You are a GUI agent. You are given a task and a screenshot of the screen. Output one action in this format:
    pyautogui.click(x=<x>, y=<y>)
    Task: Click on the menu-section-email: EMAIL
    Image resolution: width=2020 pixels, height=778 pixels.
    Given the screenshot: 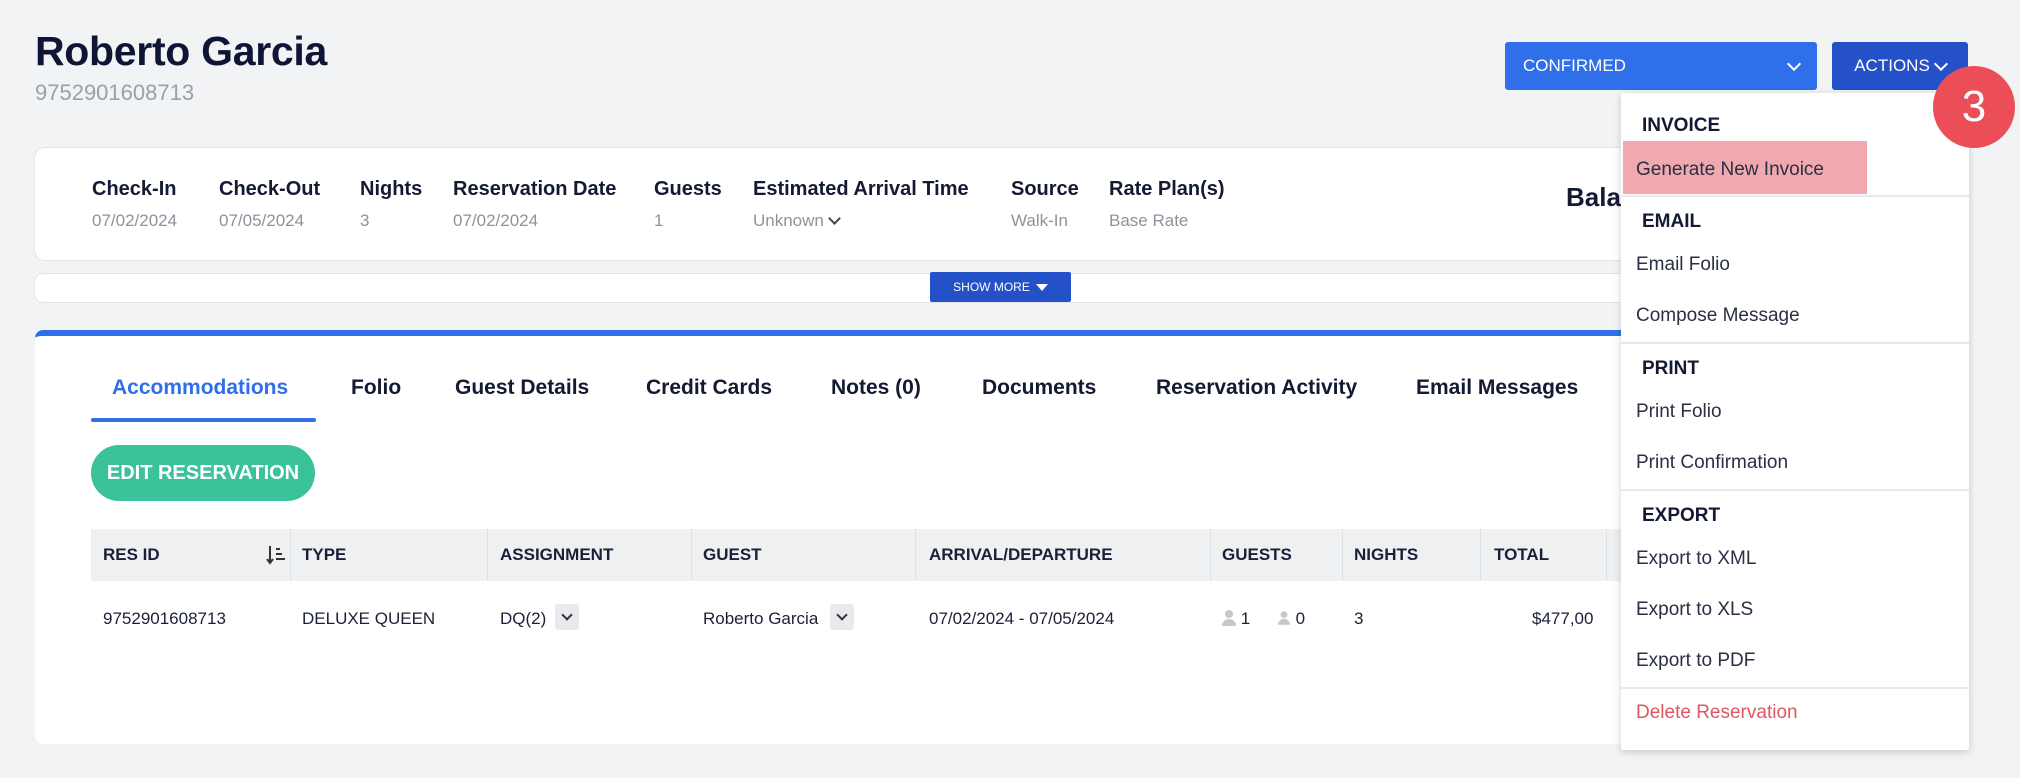 What is the action you would take?
    pyautogui.click(x=1672, y=221)
    